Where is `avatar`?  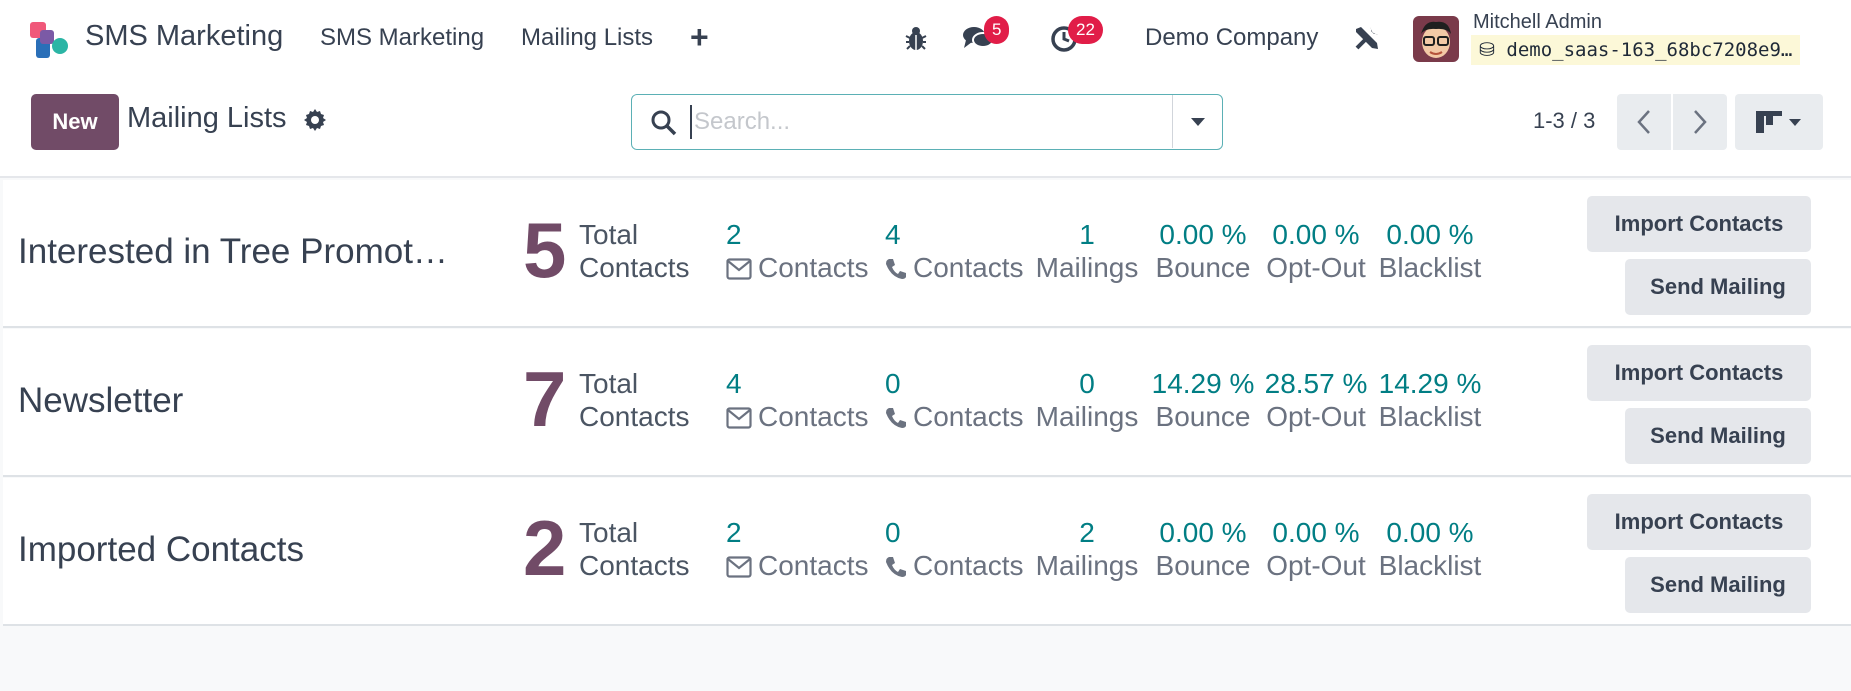
avatar is located at coordinates (1436, 39).